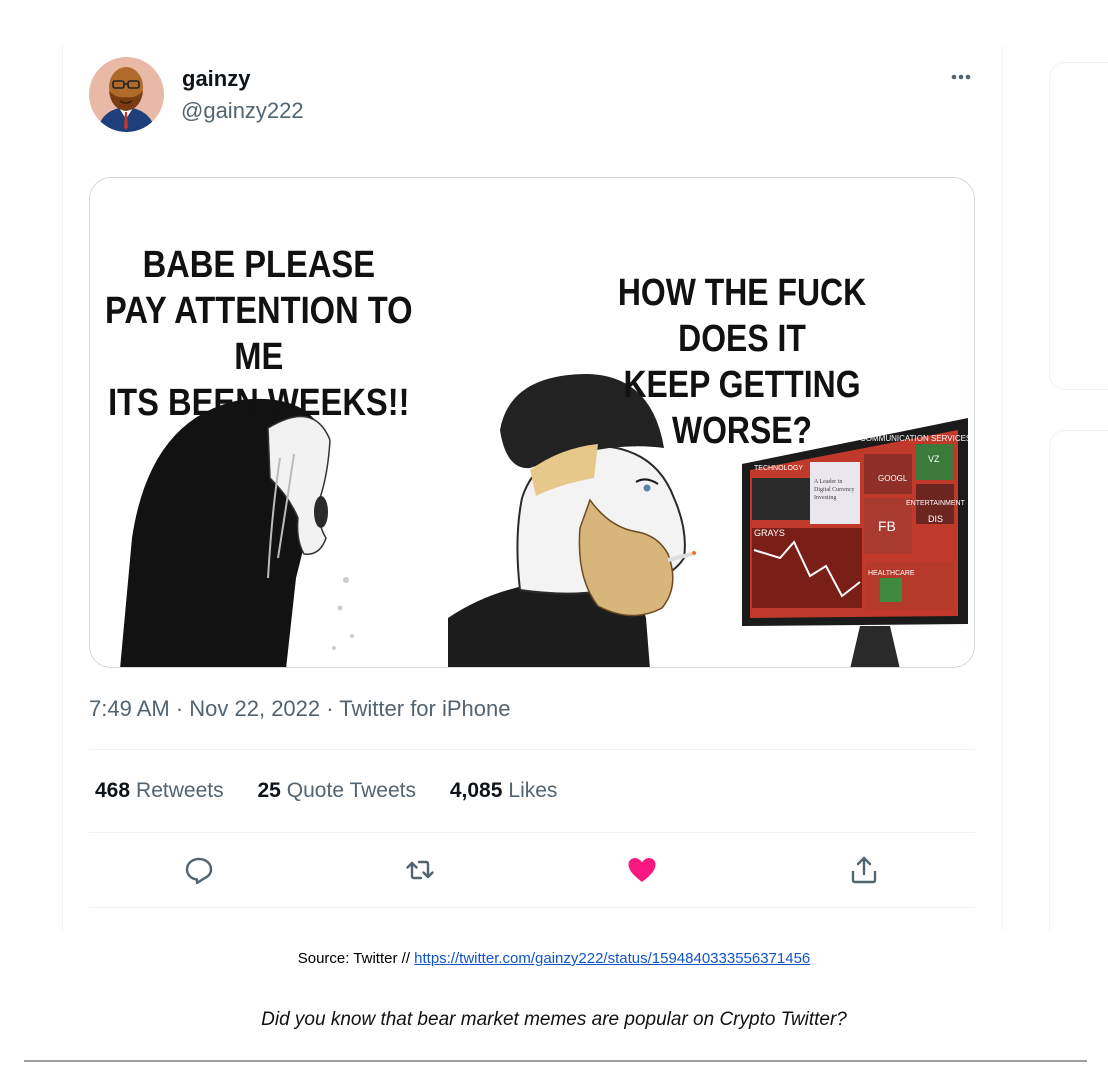 Image resolution: width=1108 pixels, height=1078 pixels. I want to click on more-options-button, so click(961, 77).